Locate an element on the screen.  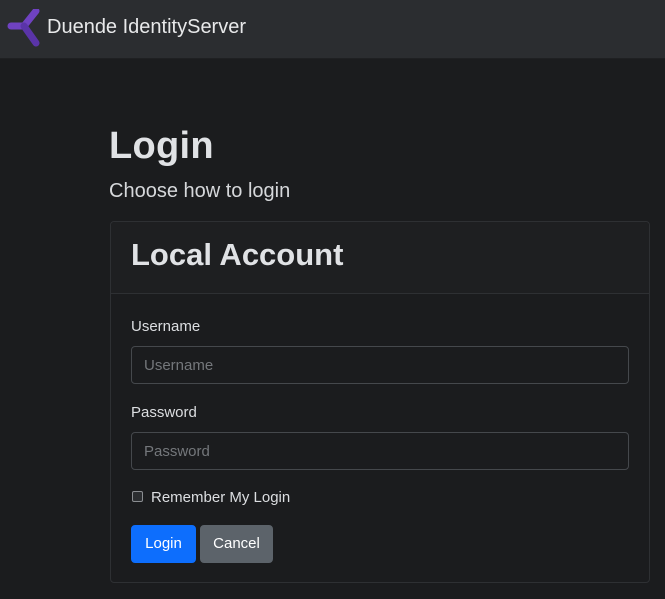
login-button: Login is located at coordinates (163, 544).